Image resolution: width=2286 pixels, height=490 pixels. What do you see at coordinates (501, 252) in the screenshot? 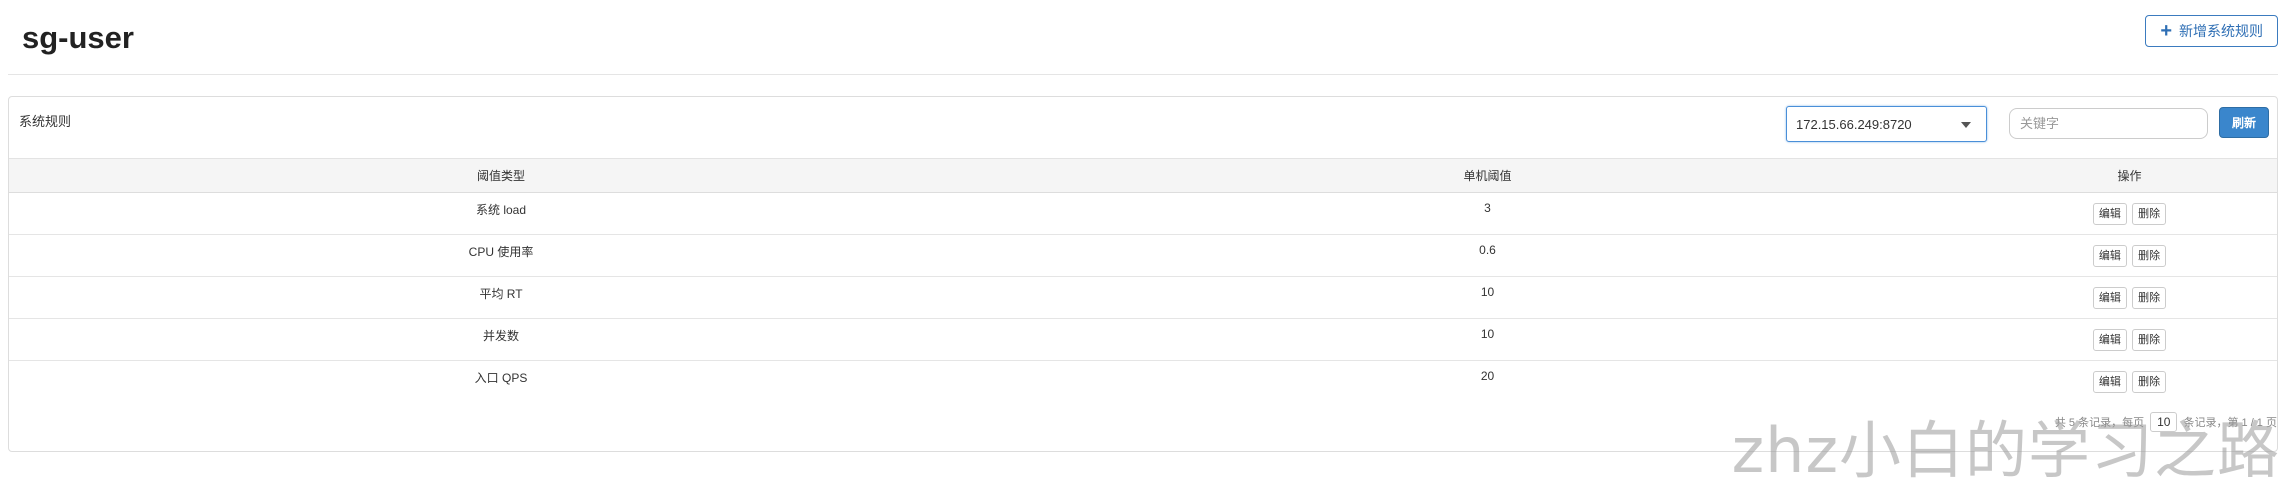
I see `cell-threshold-type: CPU 使用率` at bounding box center [501, 252].